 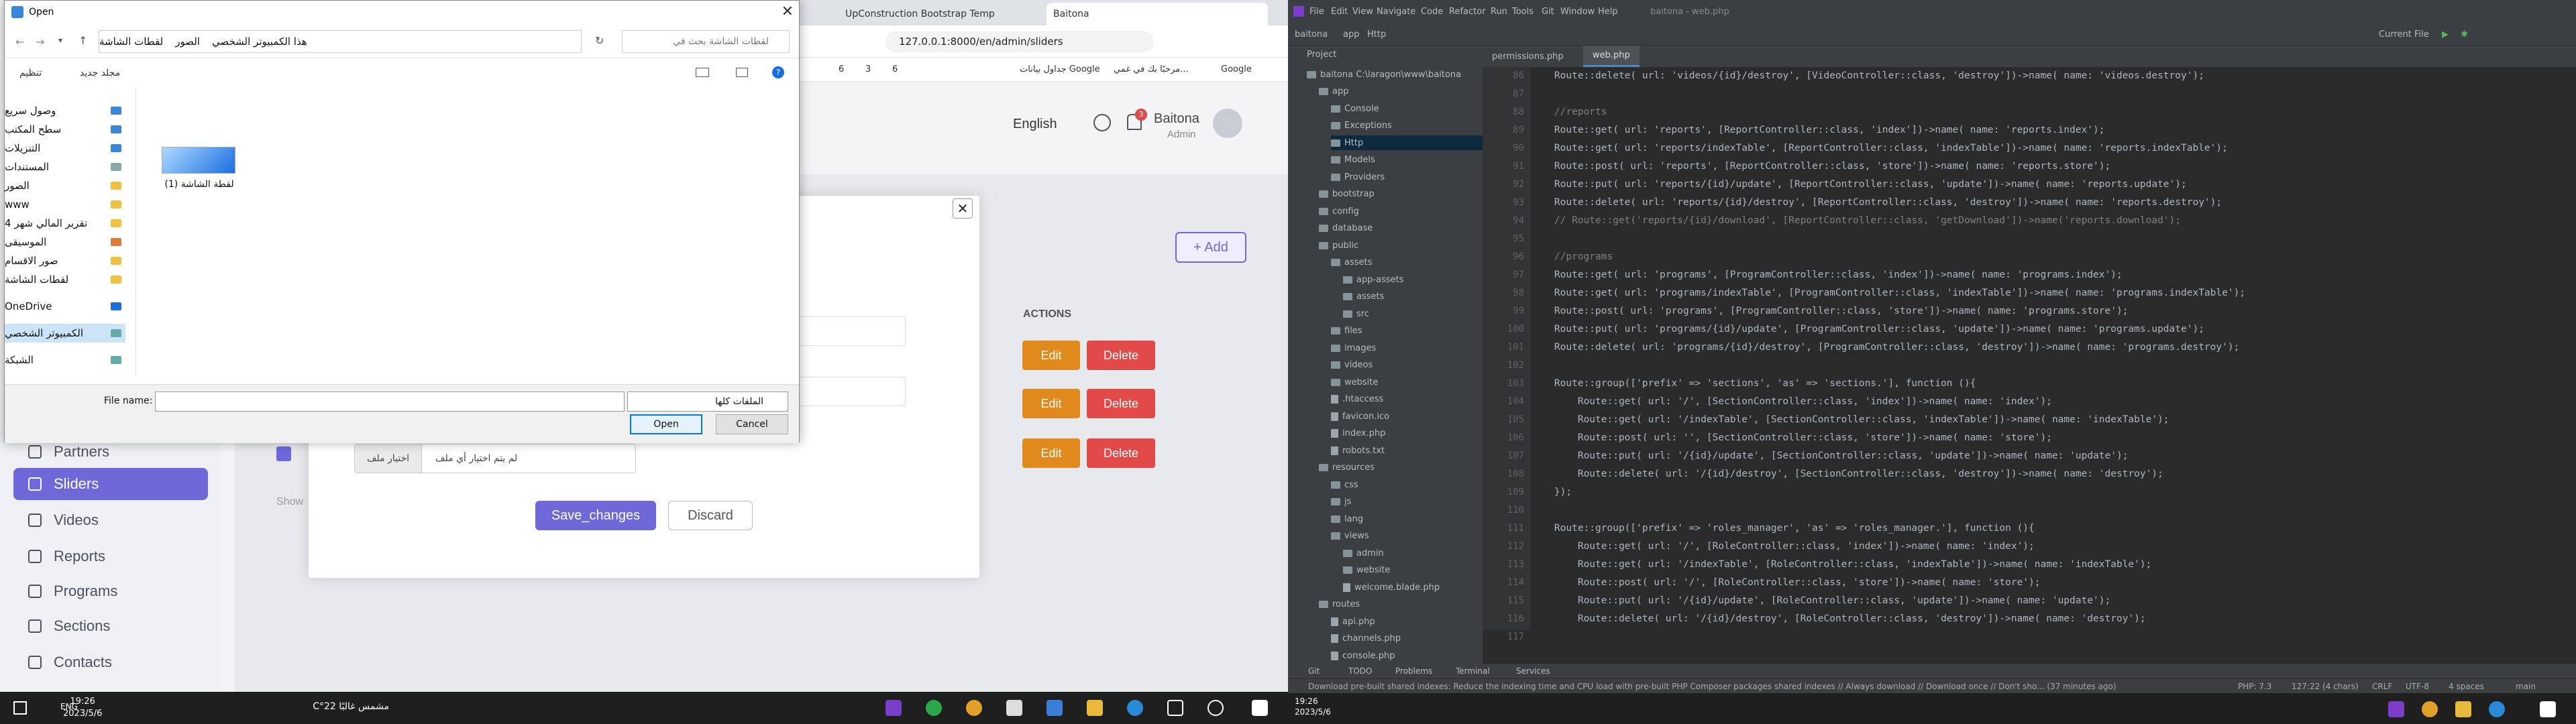 I want to click on open-button: Open, so click(x=666, y=424).